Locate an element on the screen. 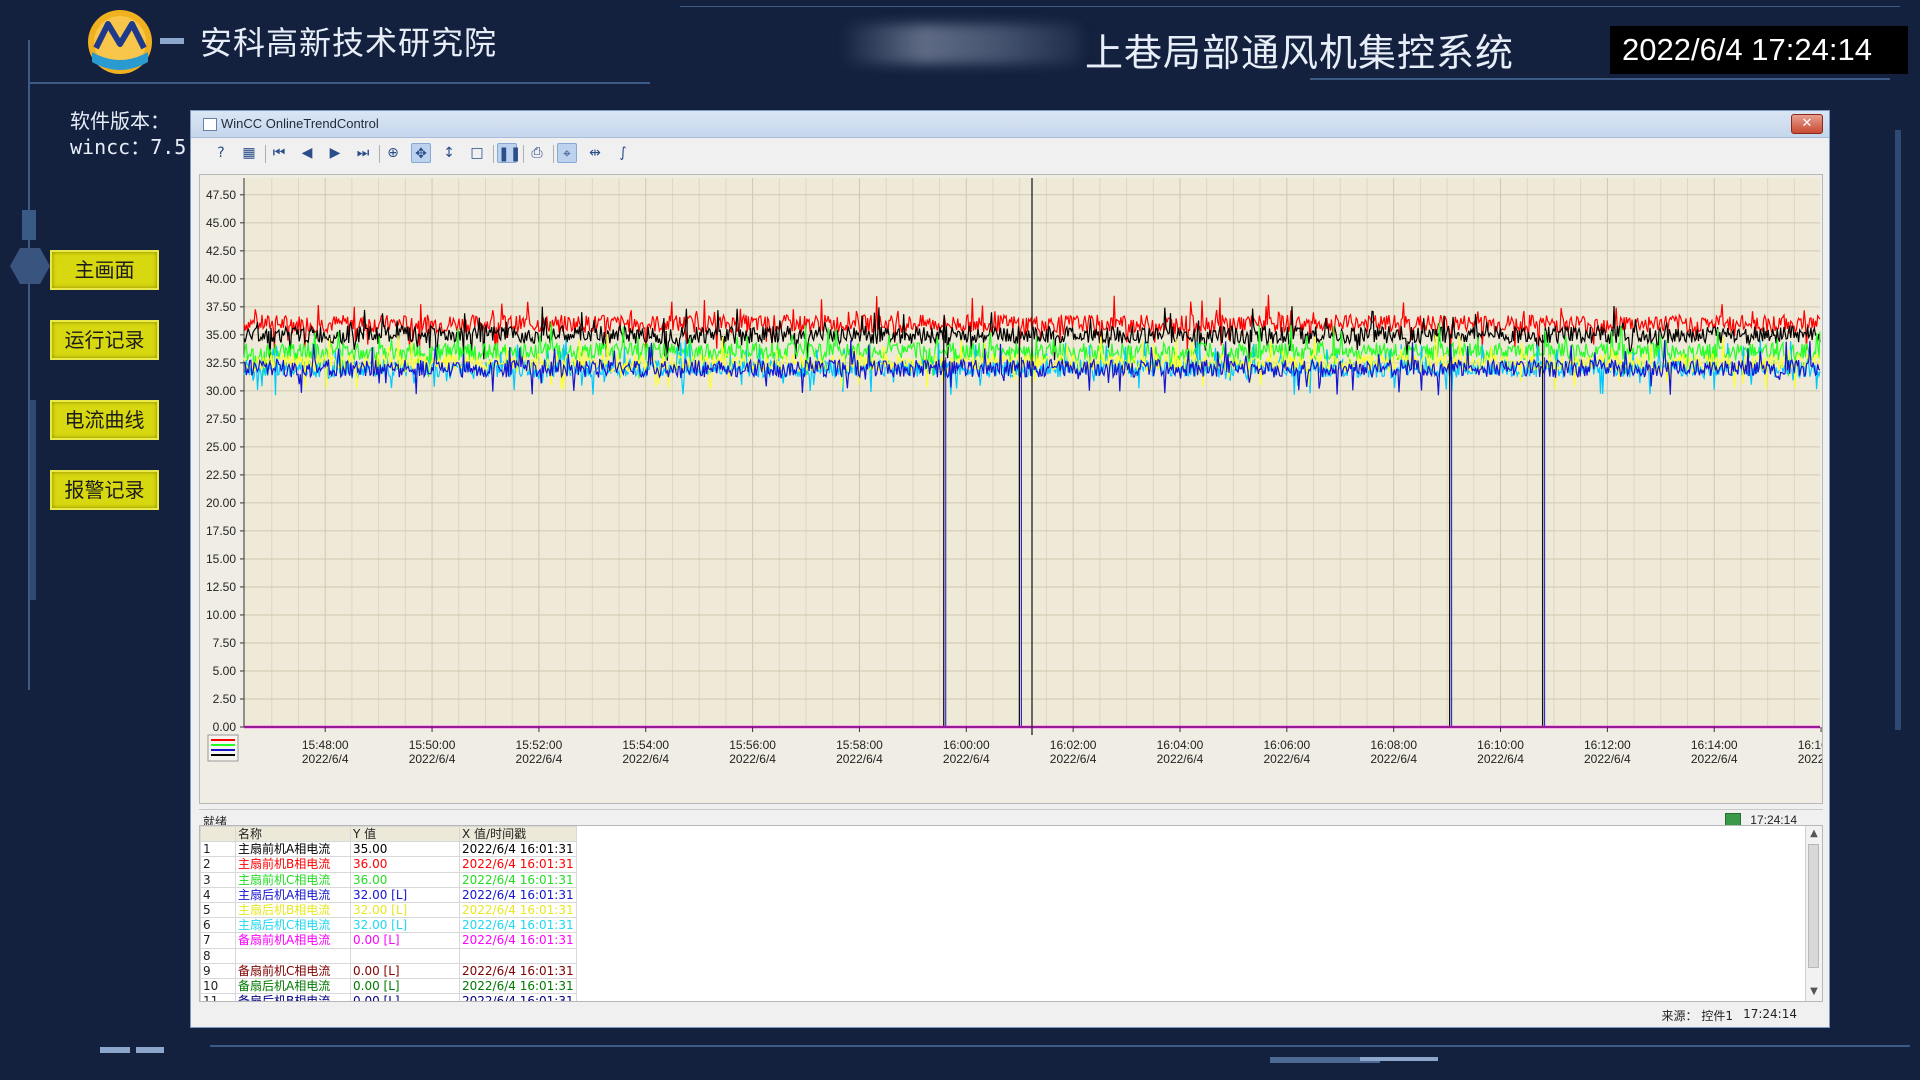 The width and height of the screenshot is (1920, 1080). last-icon: ⏭ is located at coordinates (363, 153).